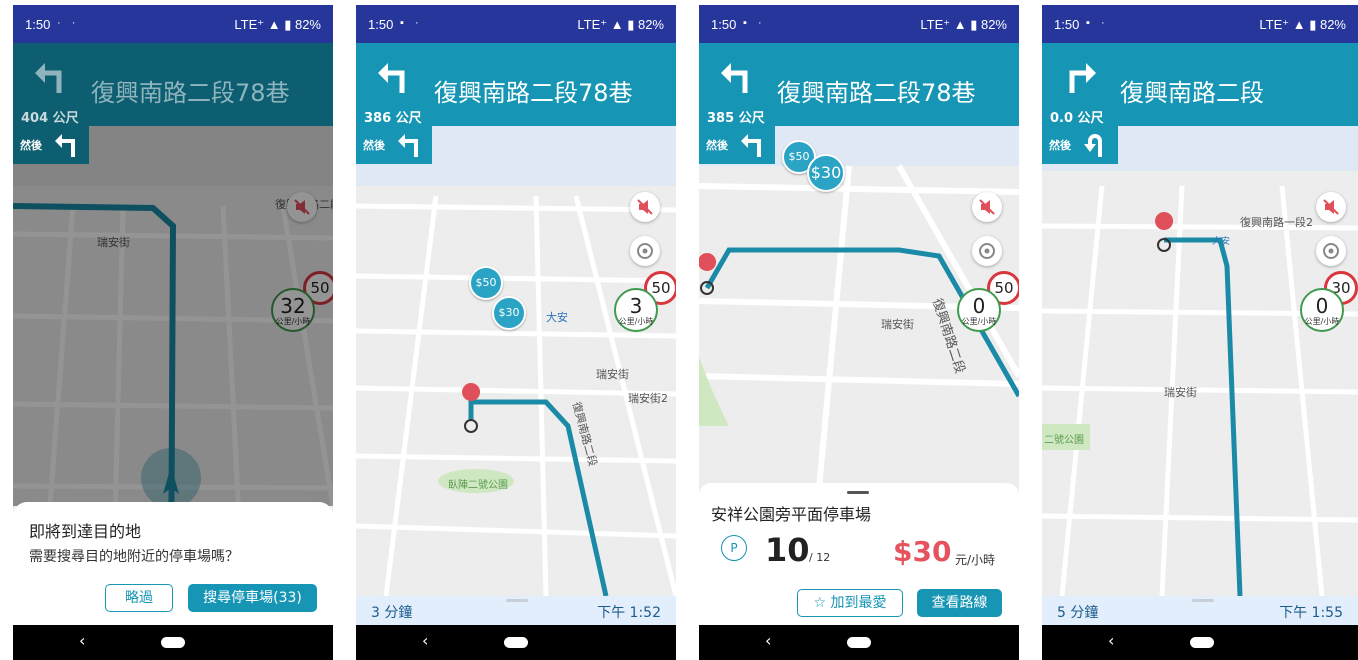  What do you see at coordinates (791, 514) in the screenshot?
I see `parking-name: 安祥公園旁平面停車場` at bounding box center [791, 514].